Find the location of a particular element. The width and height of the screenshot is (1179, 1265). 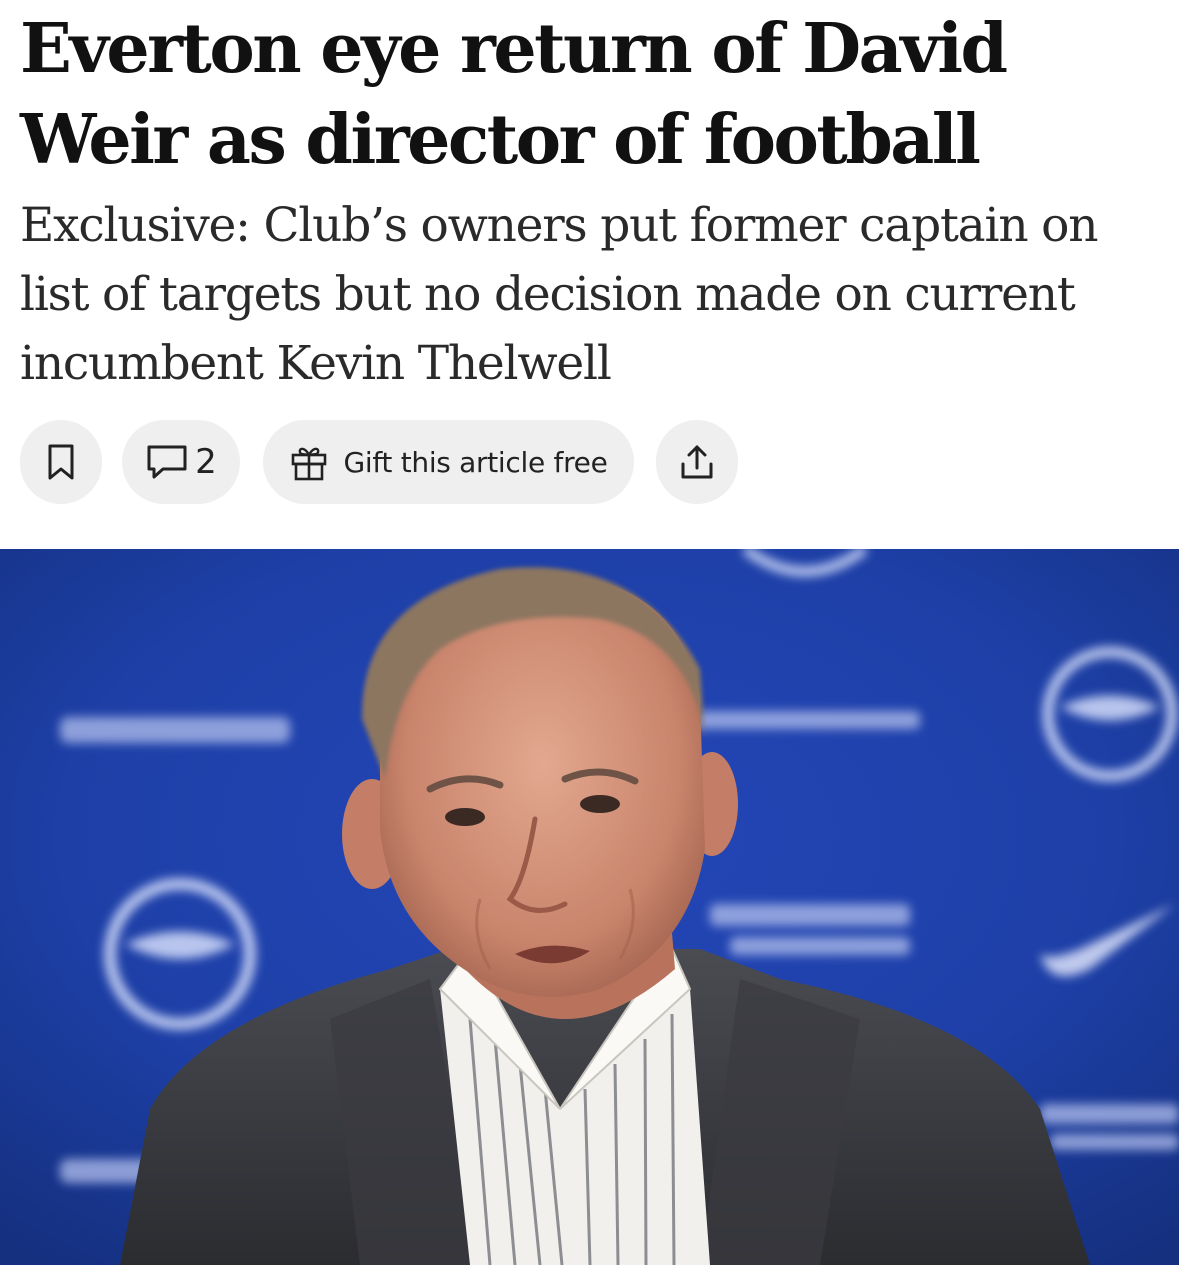

comment-icon is located at coordinates (167, 462).